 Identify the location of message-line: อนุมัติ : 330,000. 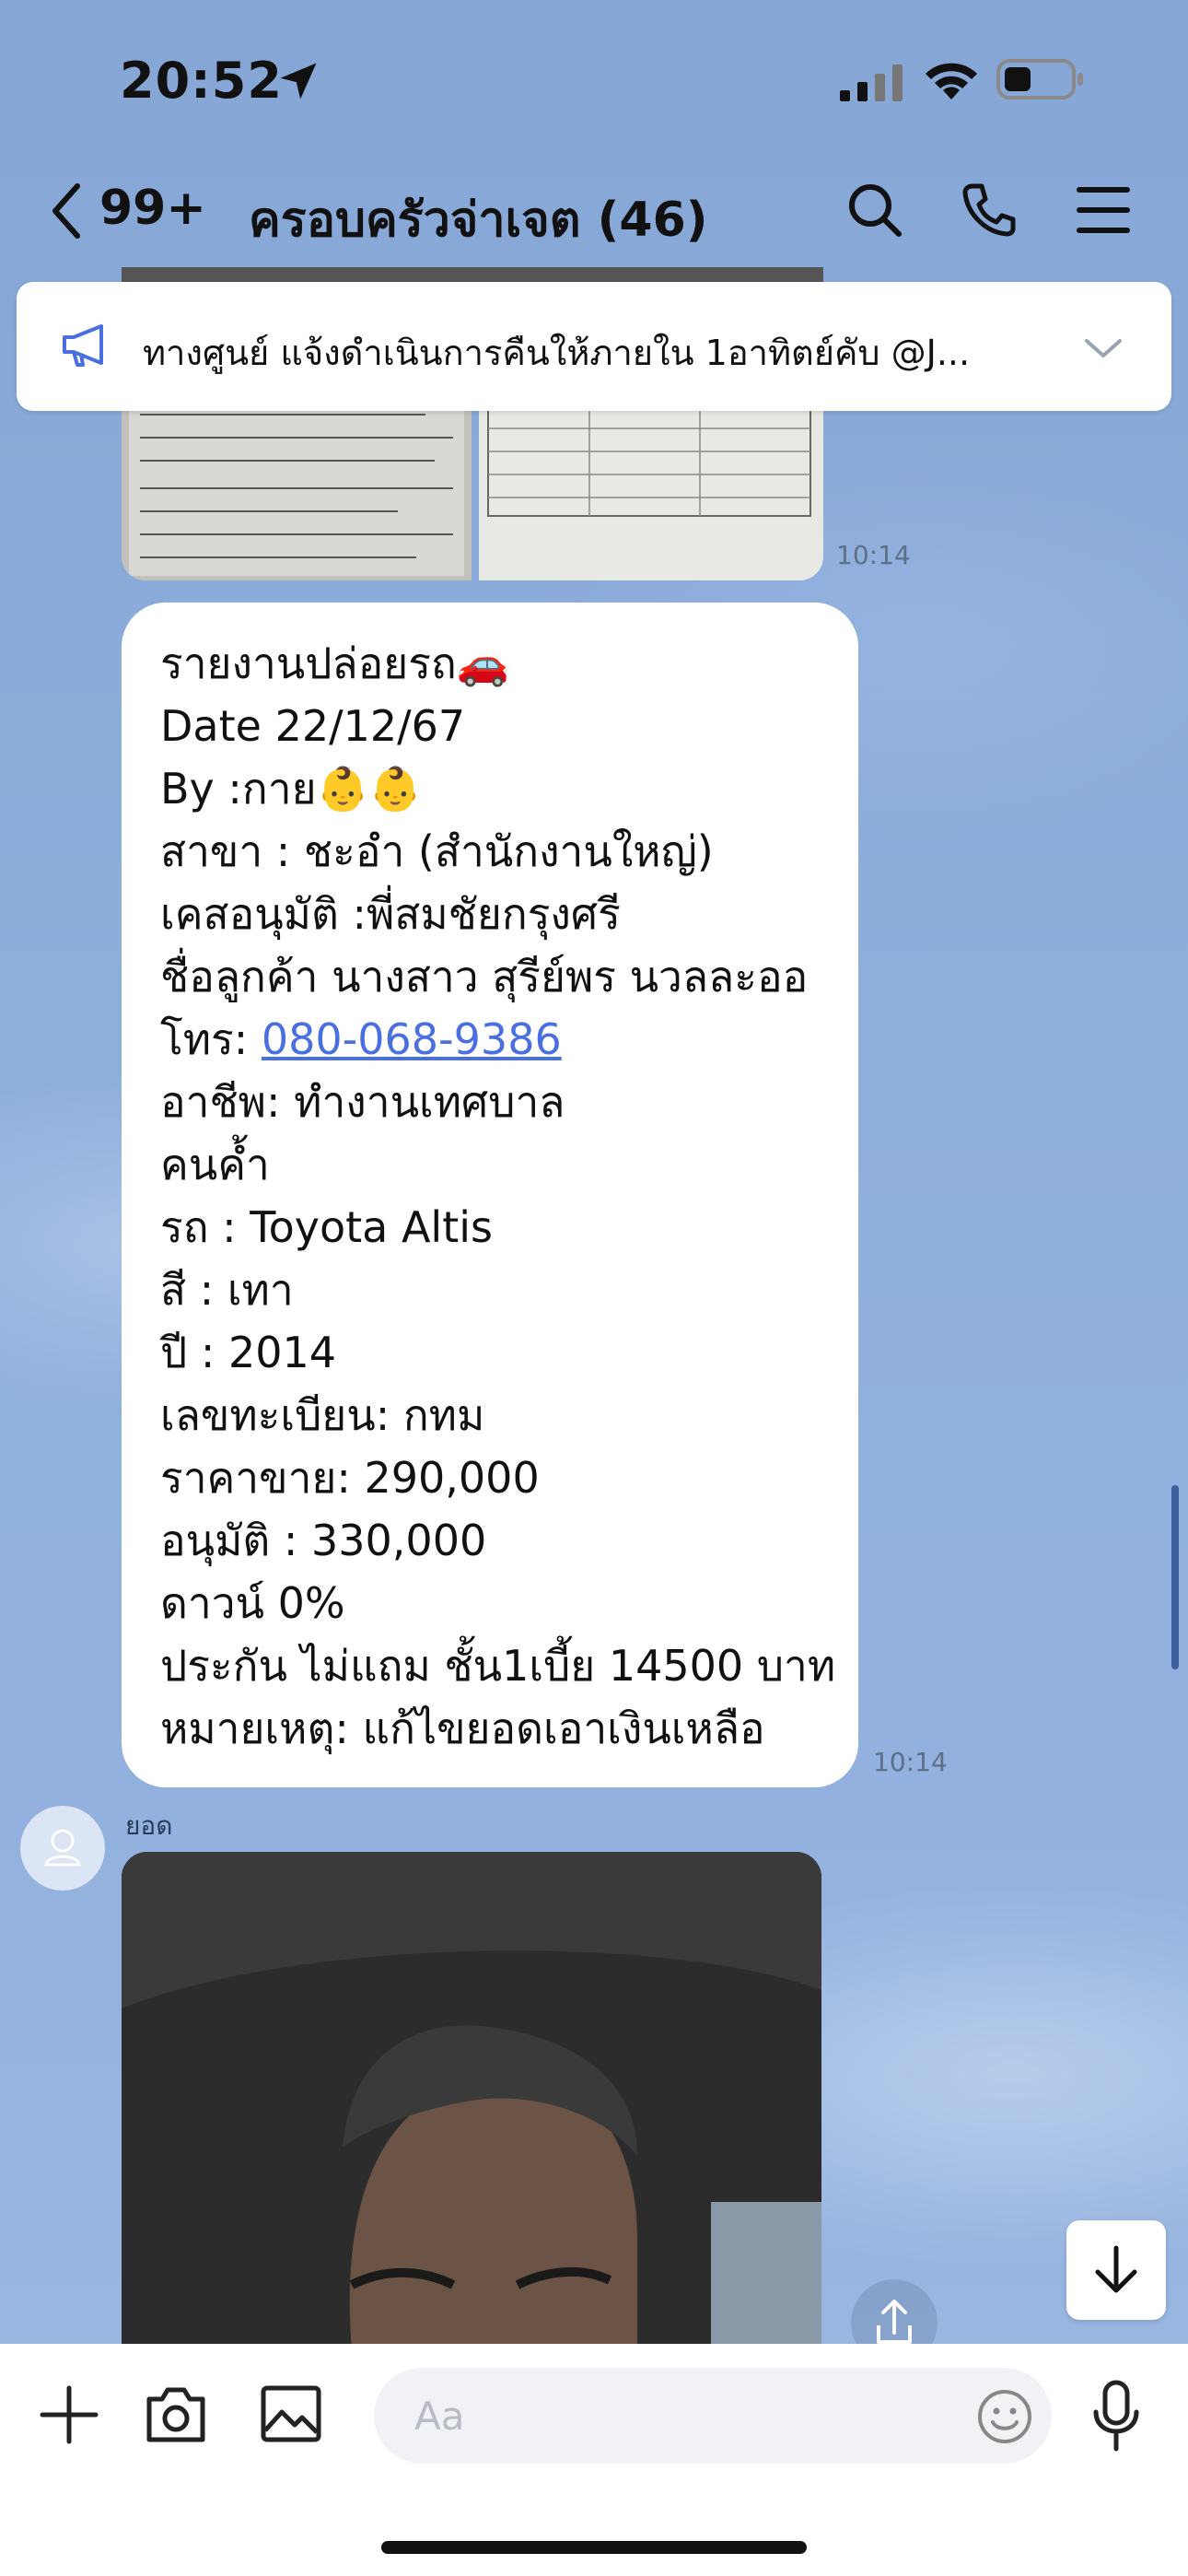
(323, 1540).